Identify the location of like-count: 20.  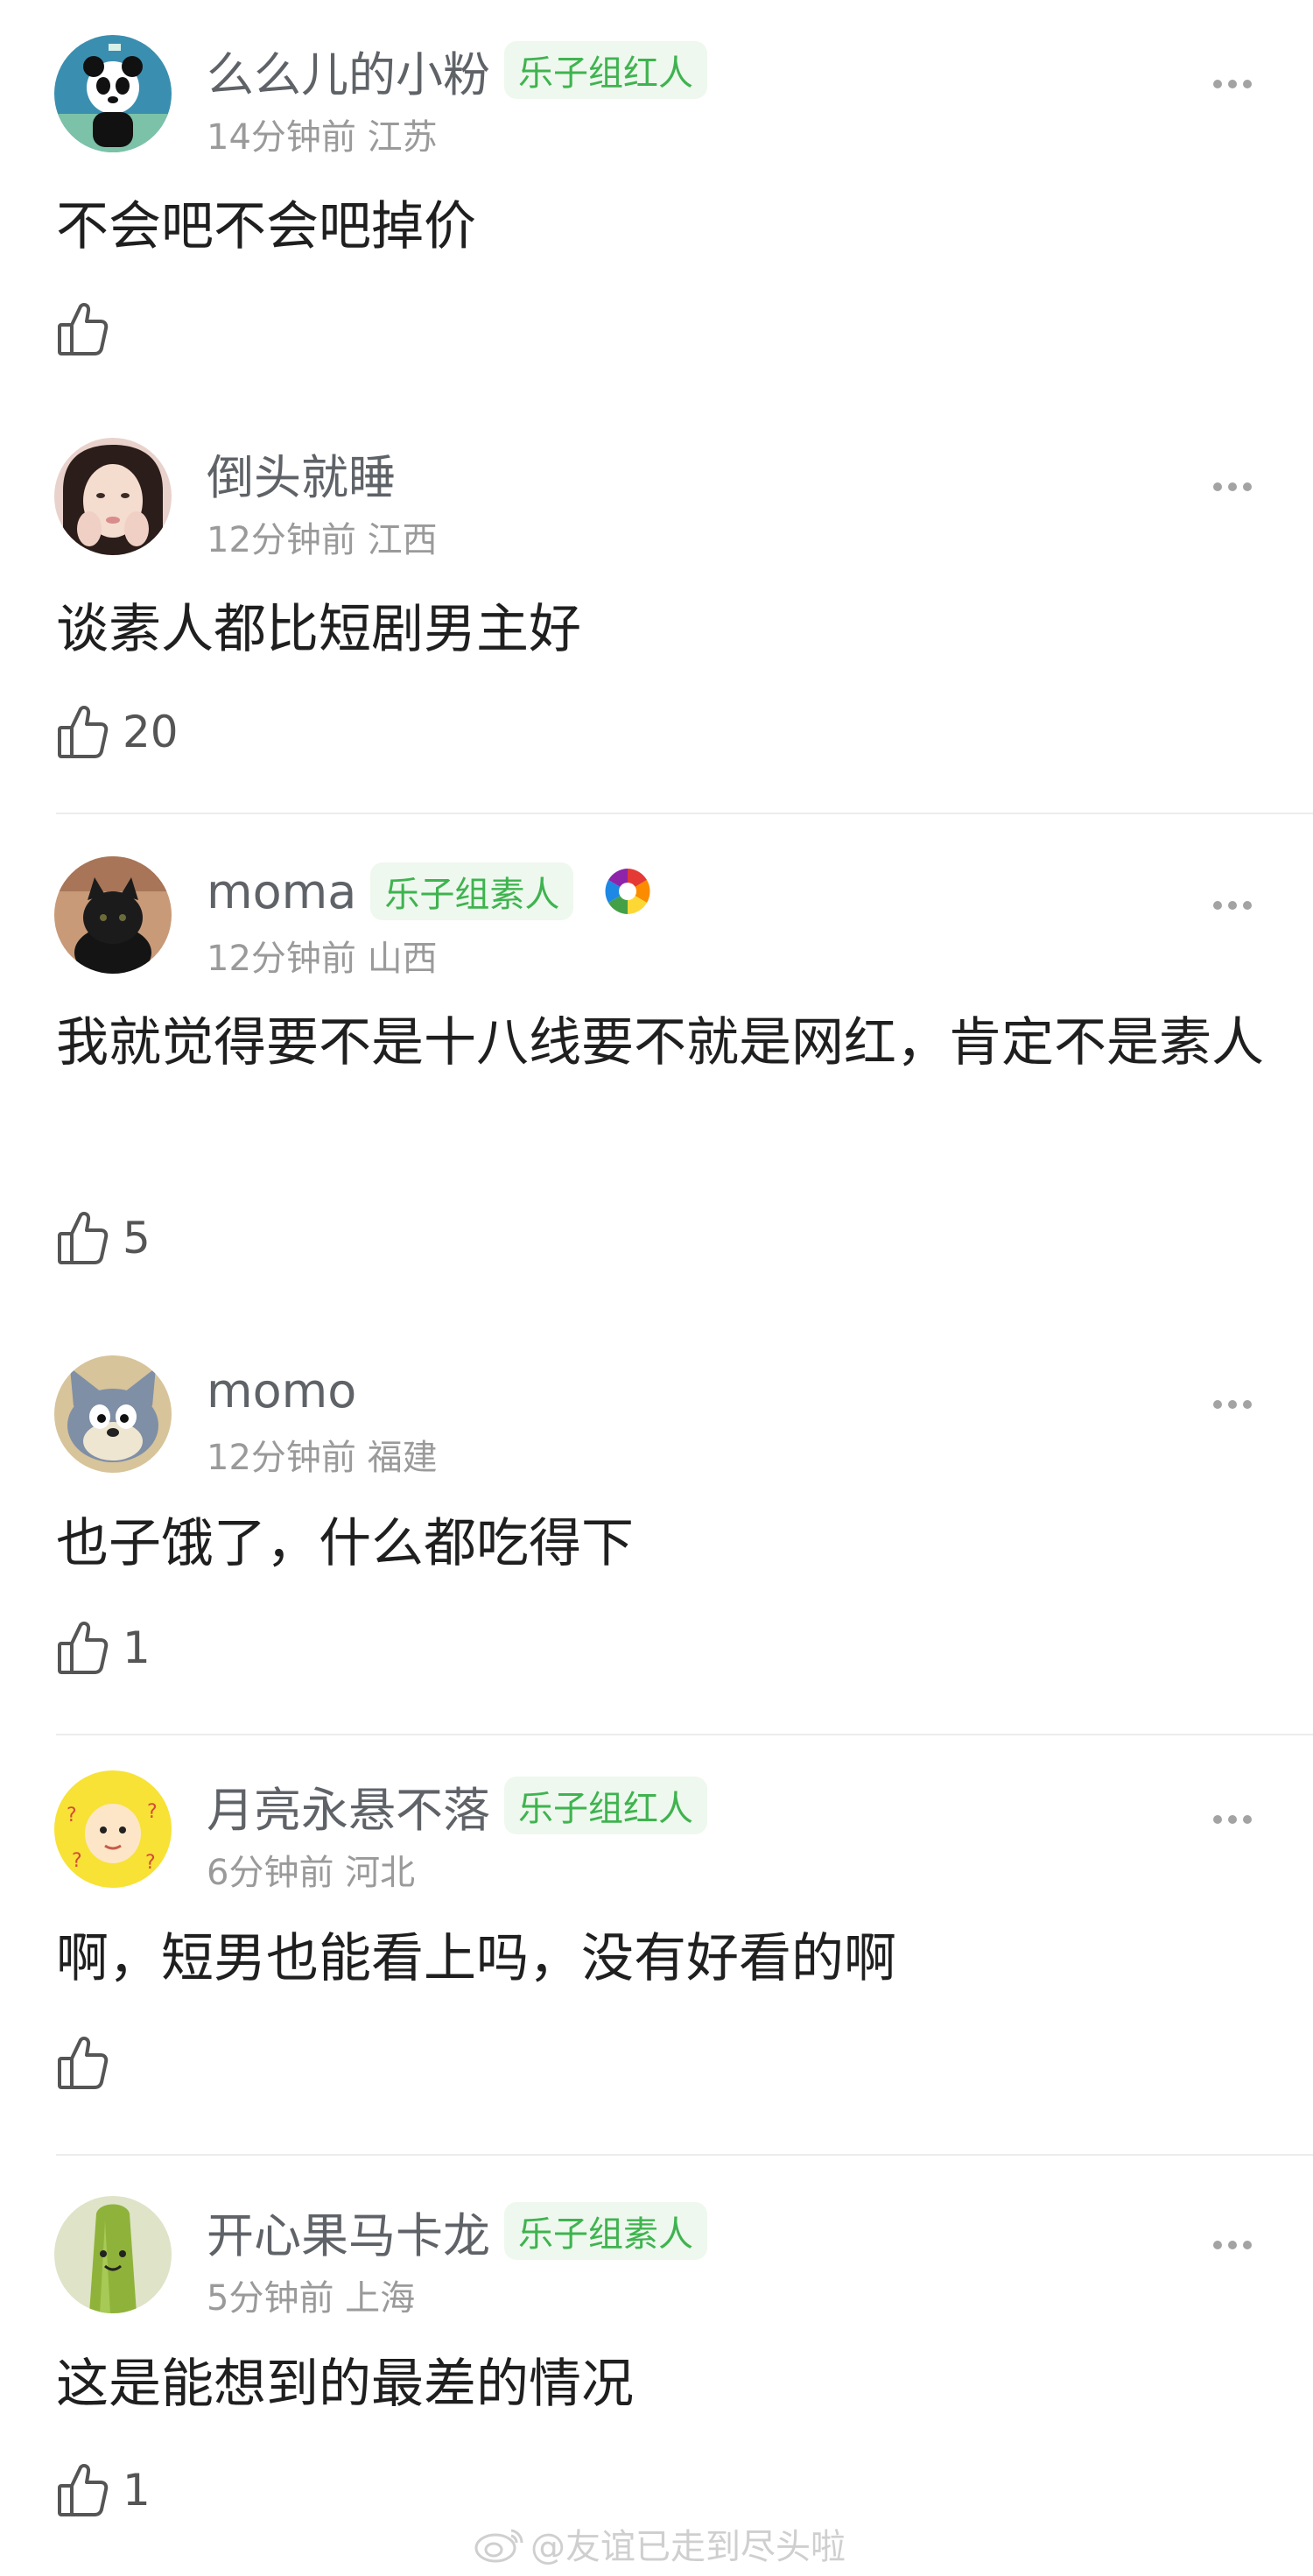
(151, 732).